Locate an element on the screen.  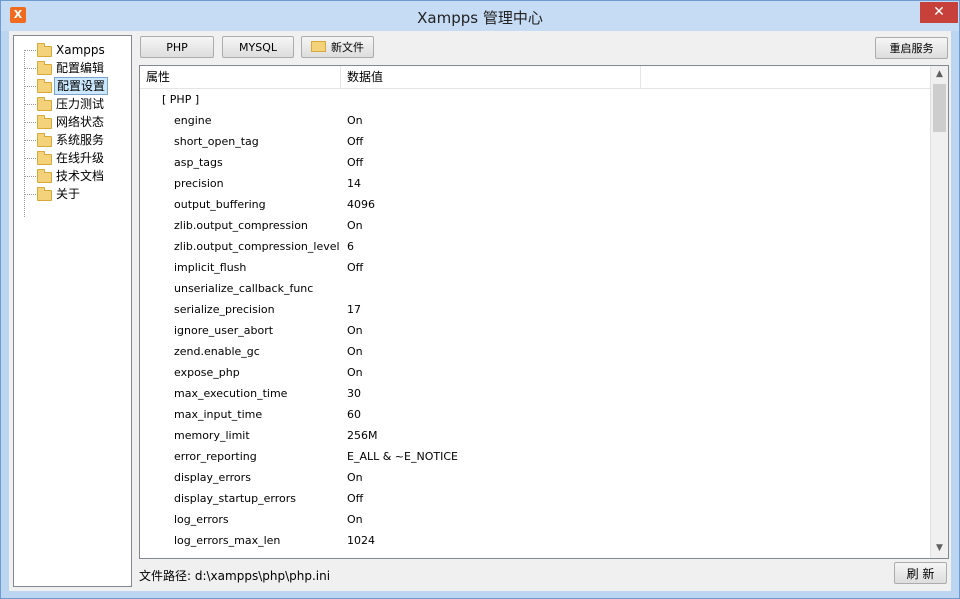
tree-item-label: 在线升级 is located at coordinates (80, 158).